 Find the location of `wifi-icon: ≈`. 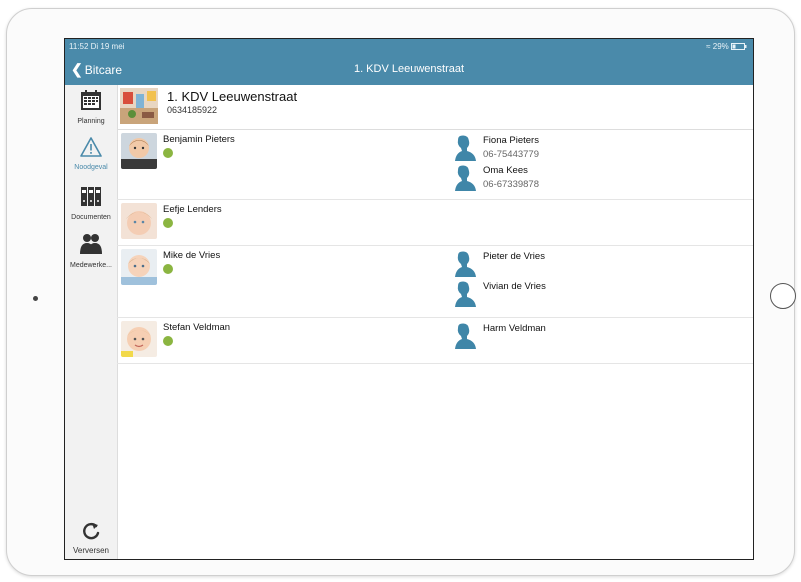

wifi-icon: ≈ is located at coordinates (708, 46).